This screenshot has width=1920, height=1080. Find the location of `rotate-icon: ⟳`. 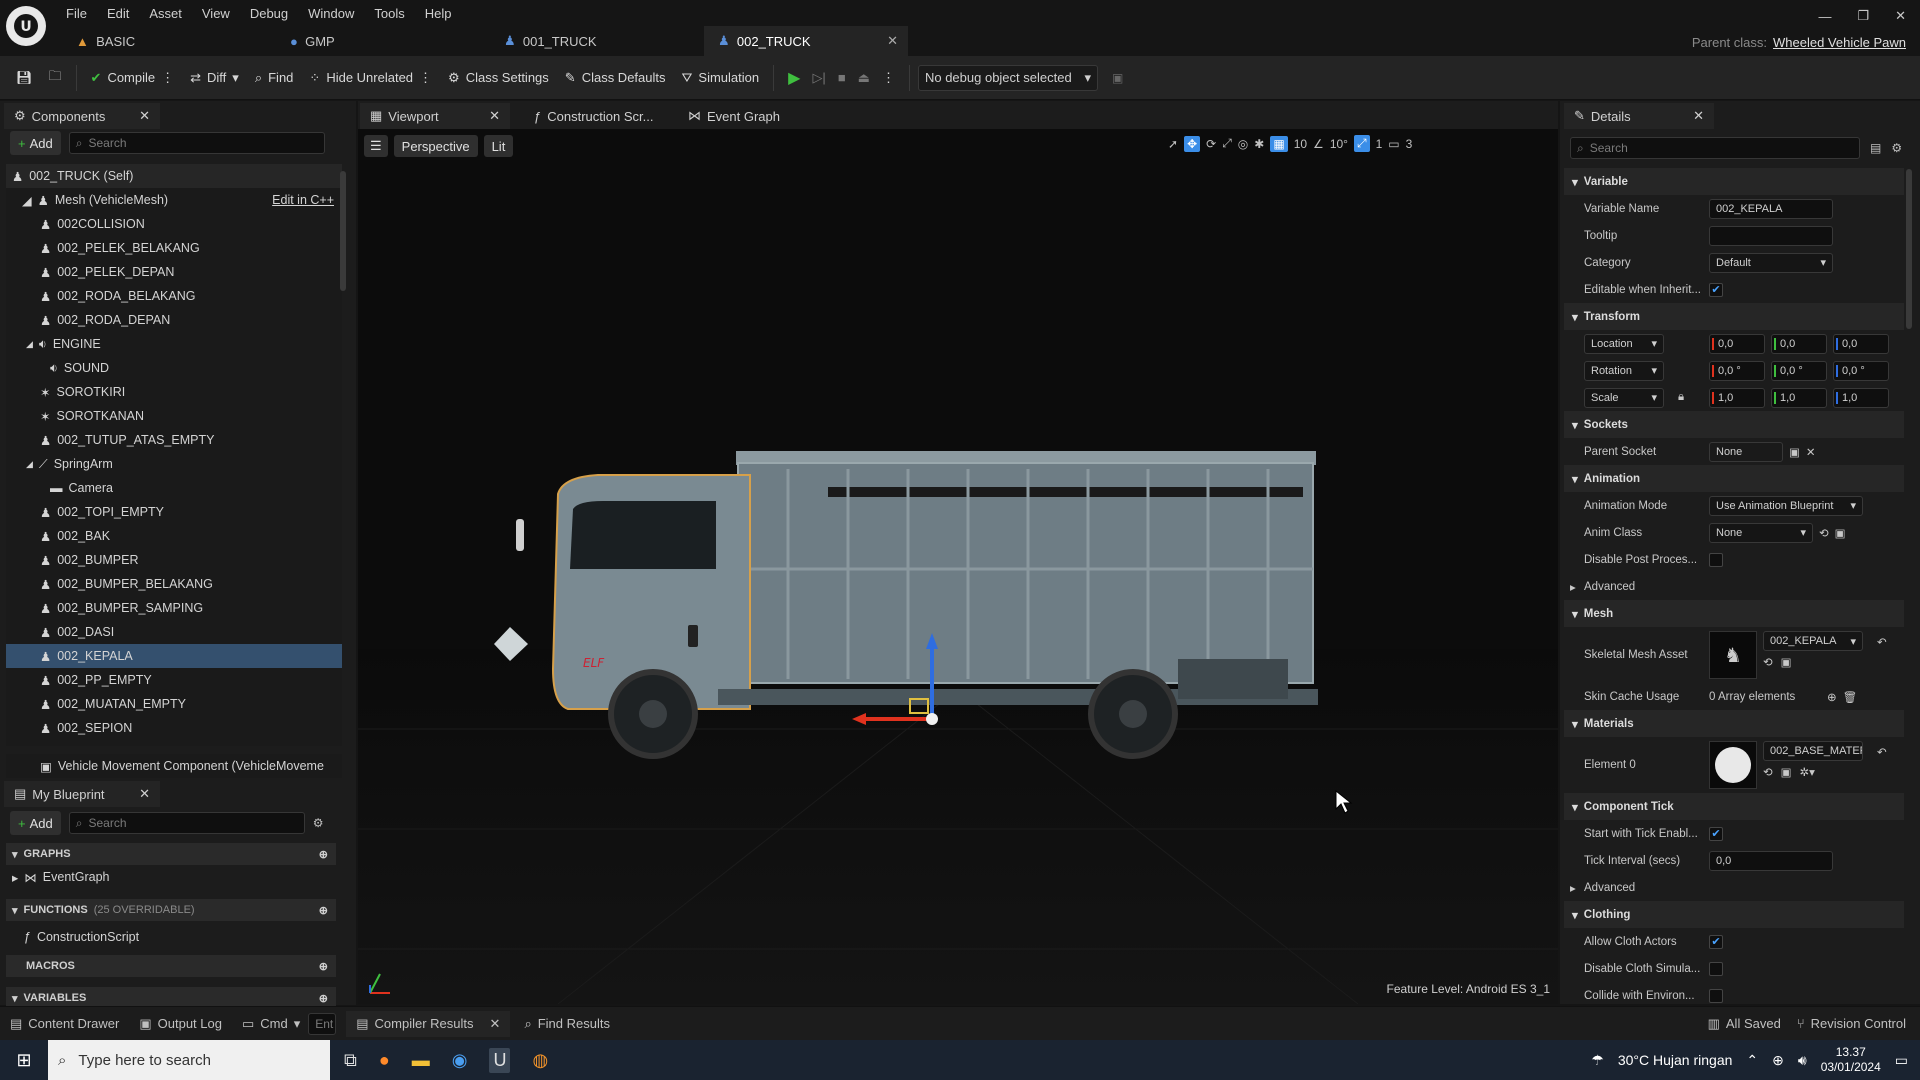

rotate-icon: ⟳ is located at coordinates (1211, 144).